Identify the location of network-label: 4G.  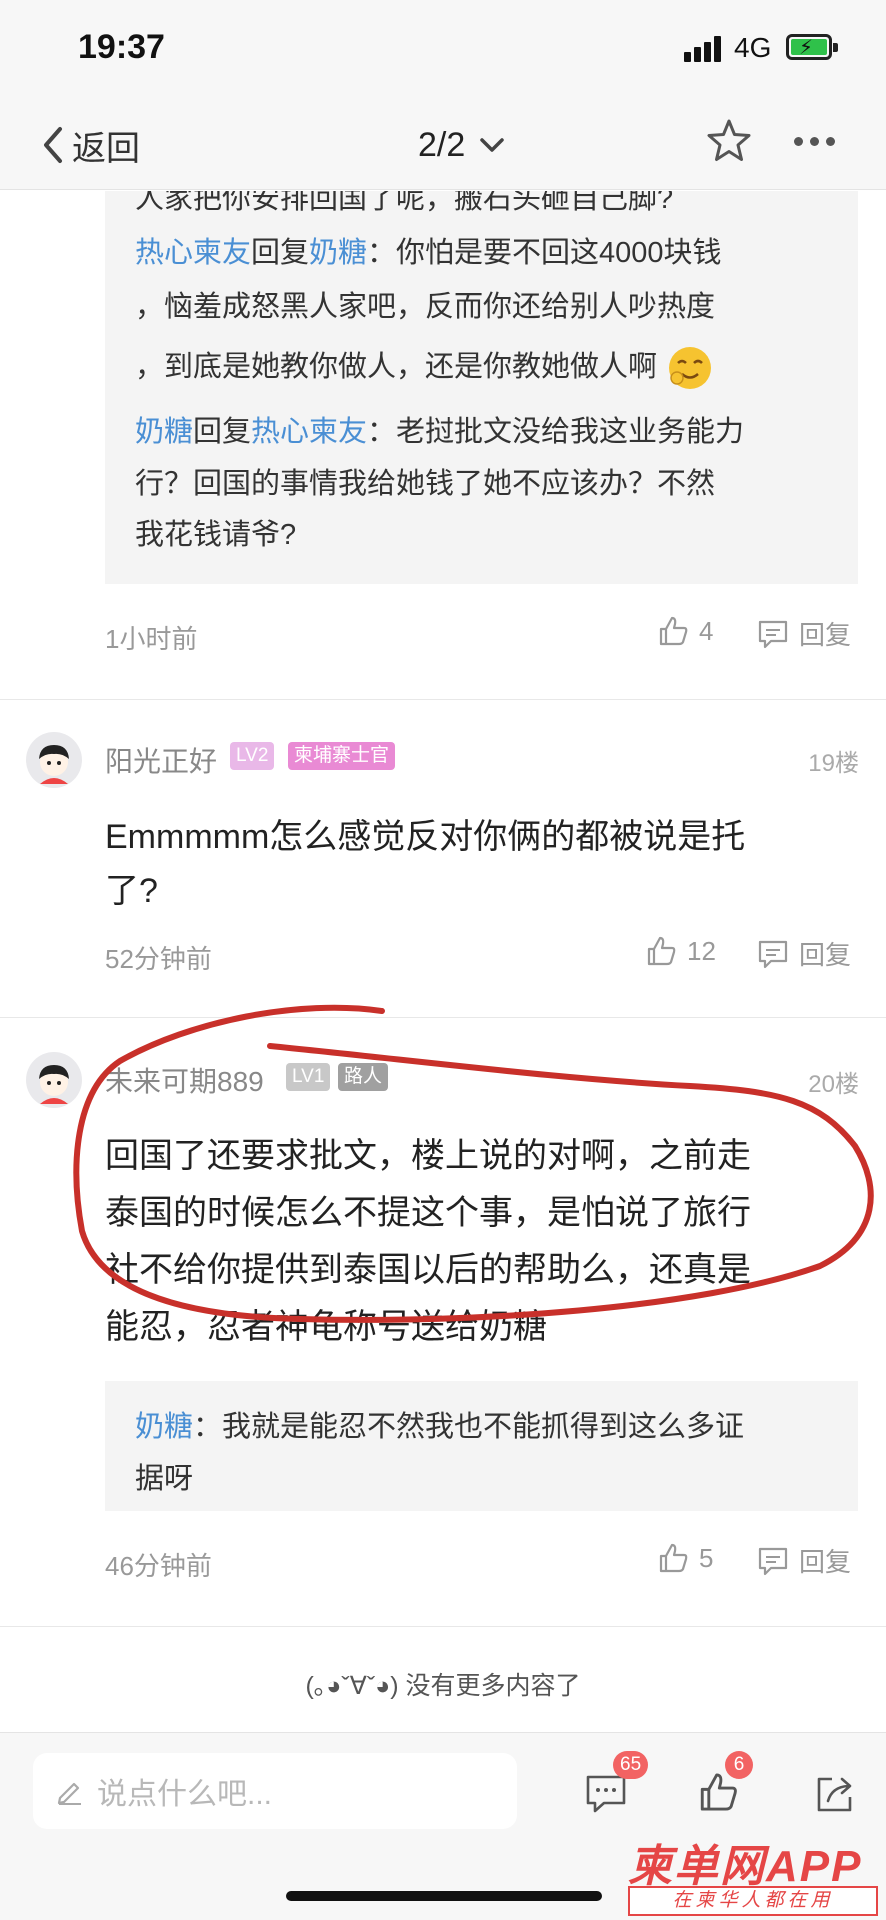
(753, 47).